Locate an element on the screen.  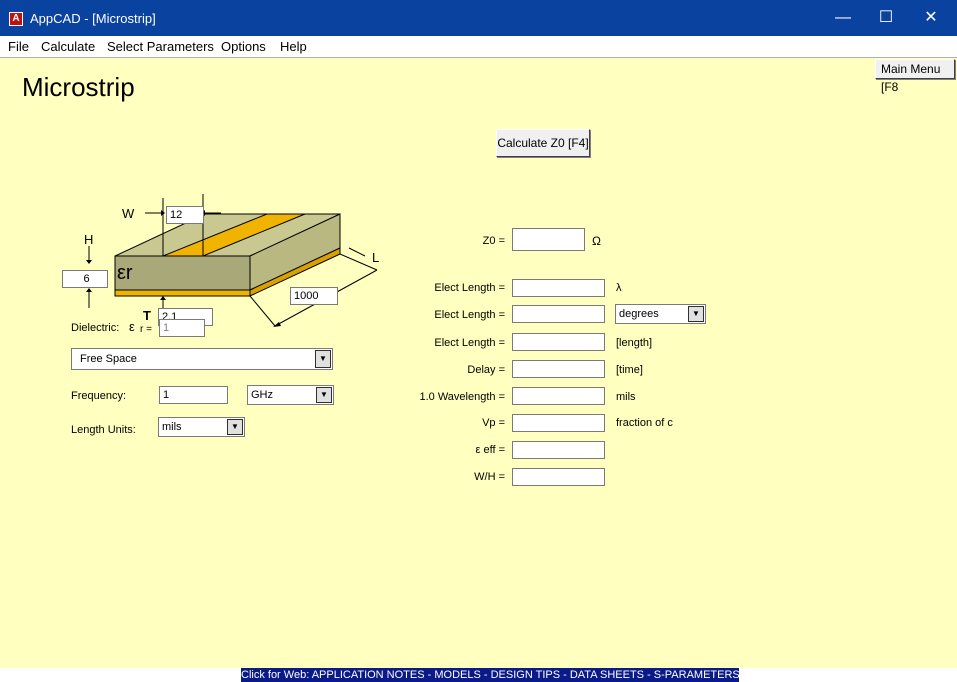
vp-unit: fraction of c is located at coordinates (644, 423).